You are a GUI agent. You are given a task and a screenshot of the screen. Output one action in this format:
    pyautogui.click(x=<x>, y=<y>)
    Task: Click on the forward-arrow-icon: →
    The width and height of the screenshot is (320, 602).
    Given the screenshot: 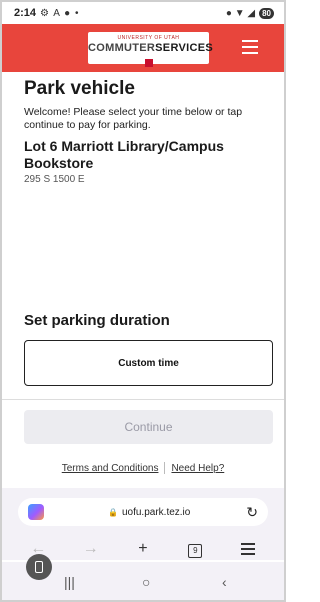 What is the action you would take?
    pyautogui.click(x=91, y=549)
    